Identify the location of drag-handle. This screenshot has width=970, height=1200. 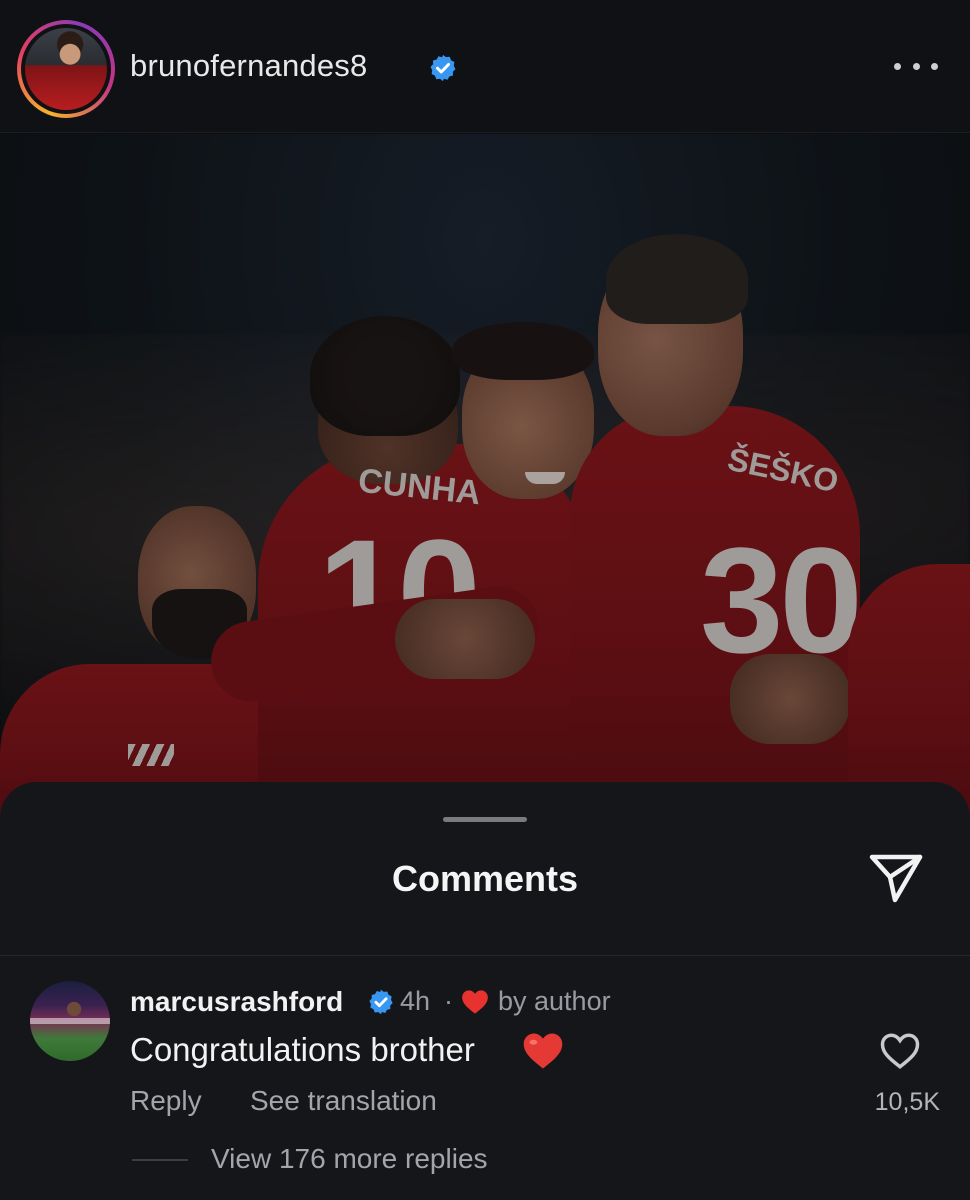
(485, 819).